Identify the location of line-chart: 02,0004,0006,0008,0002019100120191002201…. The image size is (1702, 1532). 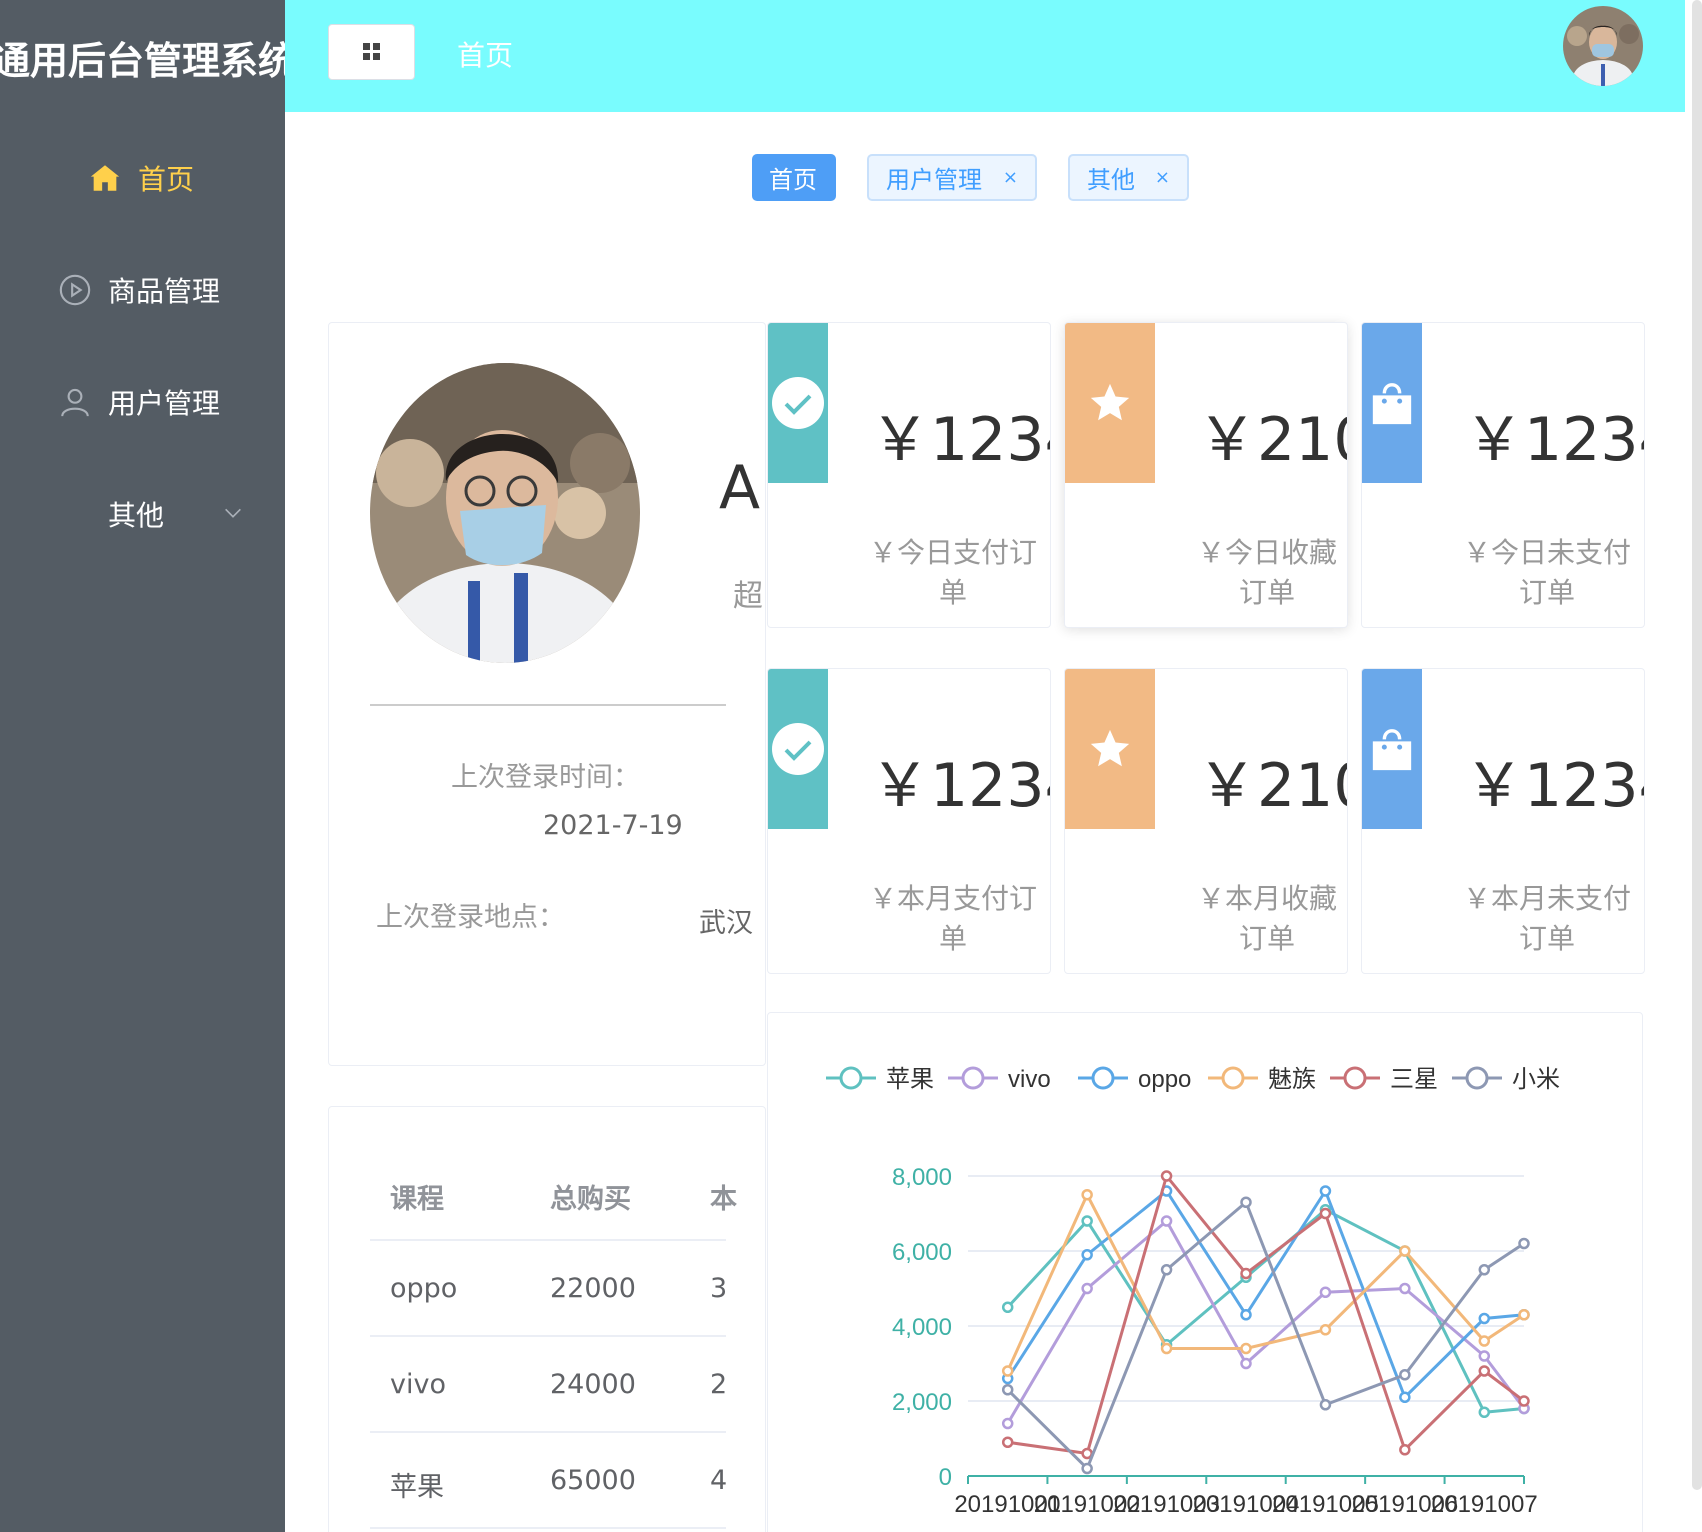
(1193, 1292).